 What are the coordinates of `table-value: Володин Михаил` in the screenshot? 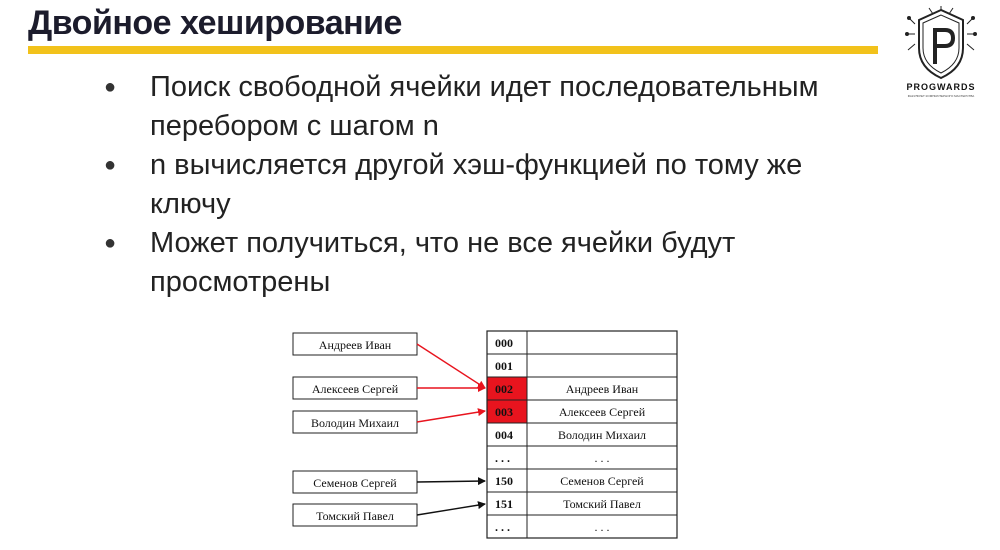 It's located at (602, 435).